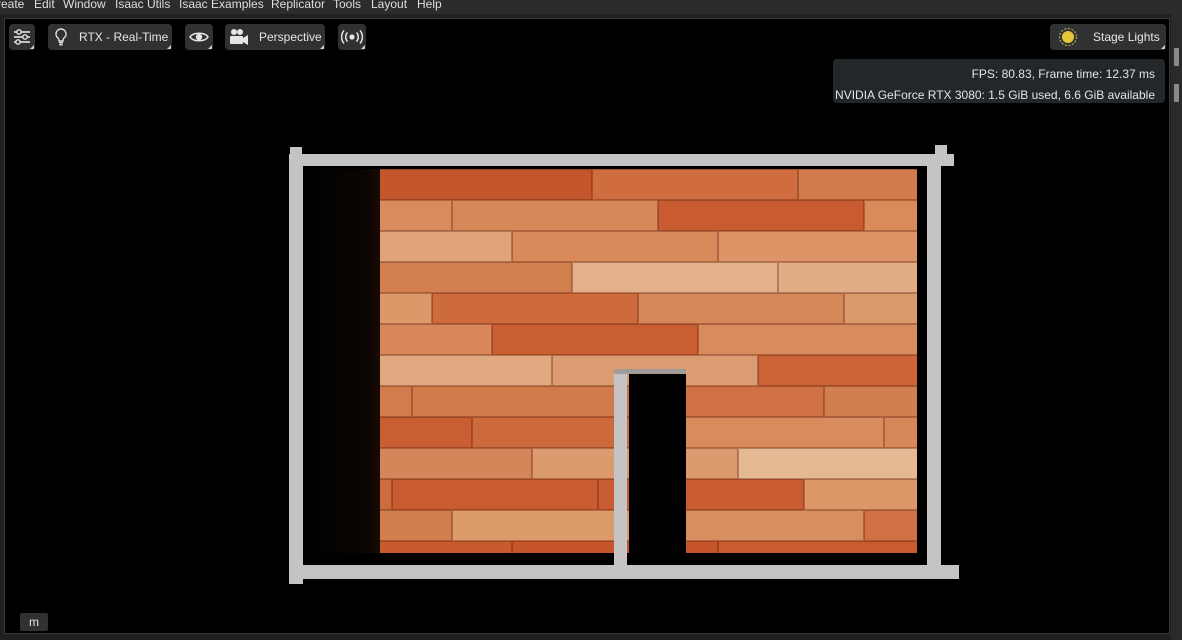 This screenshot has height=640, width=1182. What do you see at coordinates (1063, 74) in the screenshot?
I see `fps-readout: FPS: 80.83, Frame time: 12.37 ms` at bounding box center [1063, 74].